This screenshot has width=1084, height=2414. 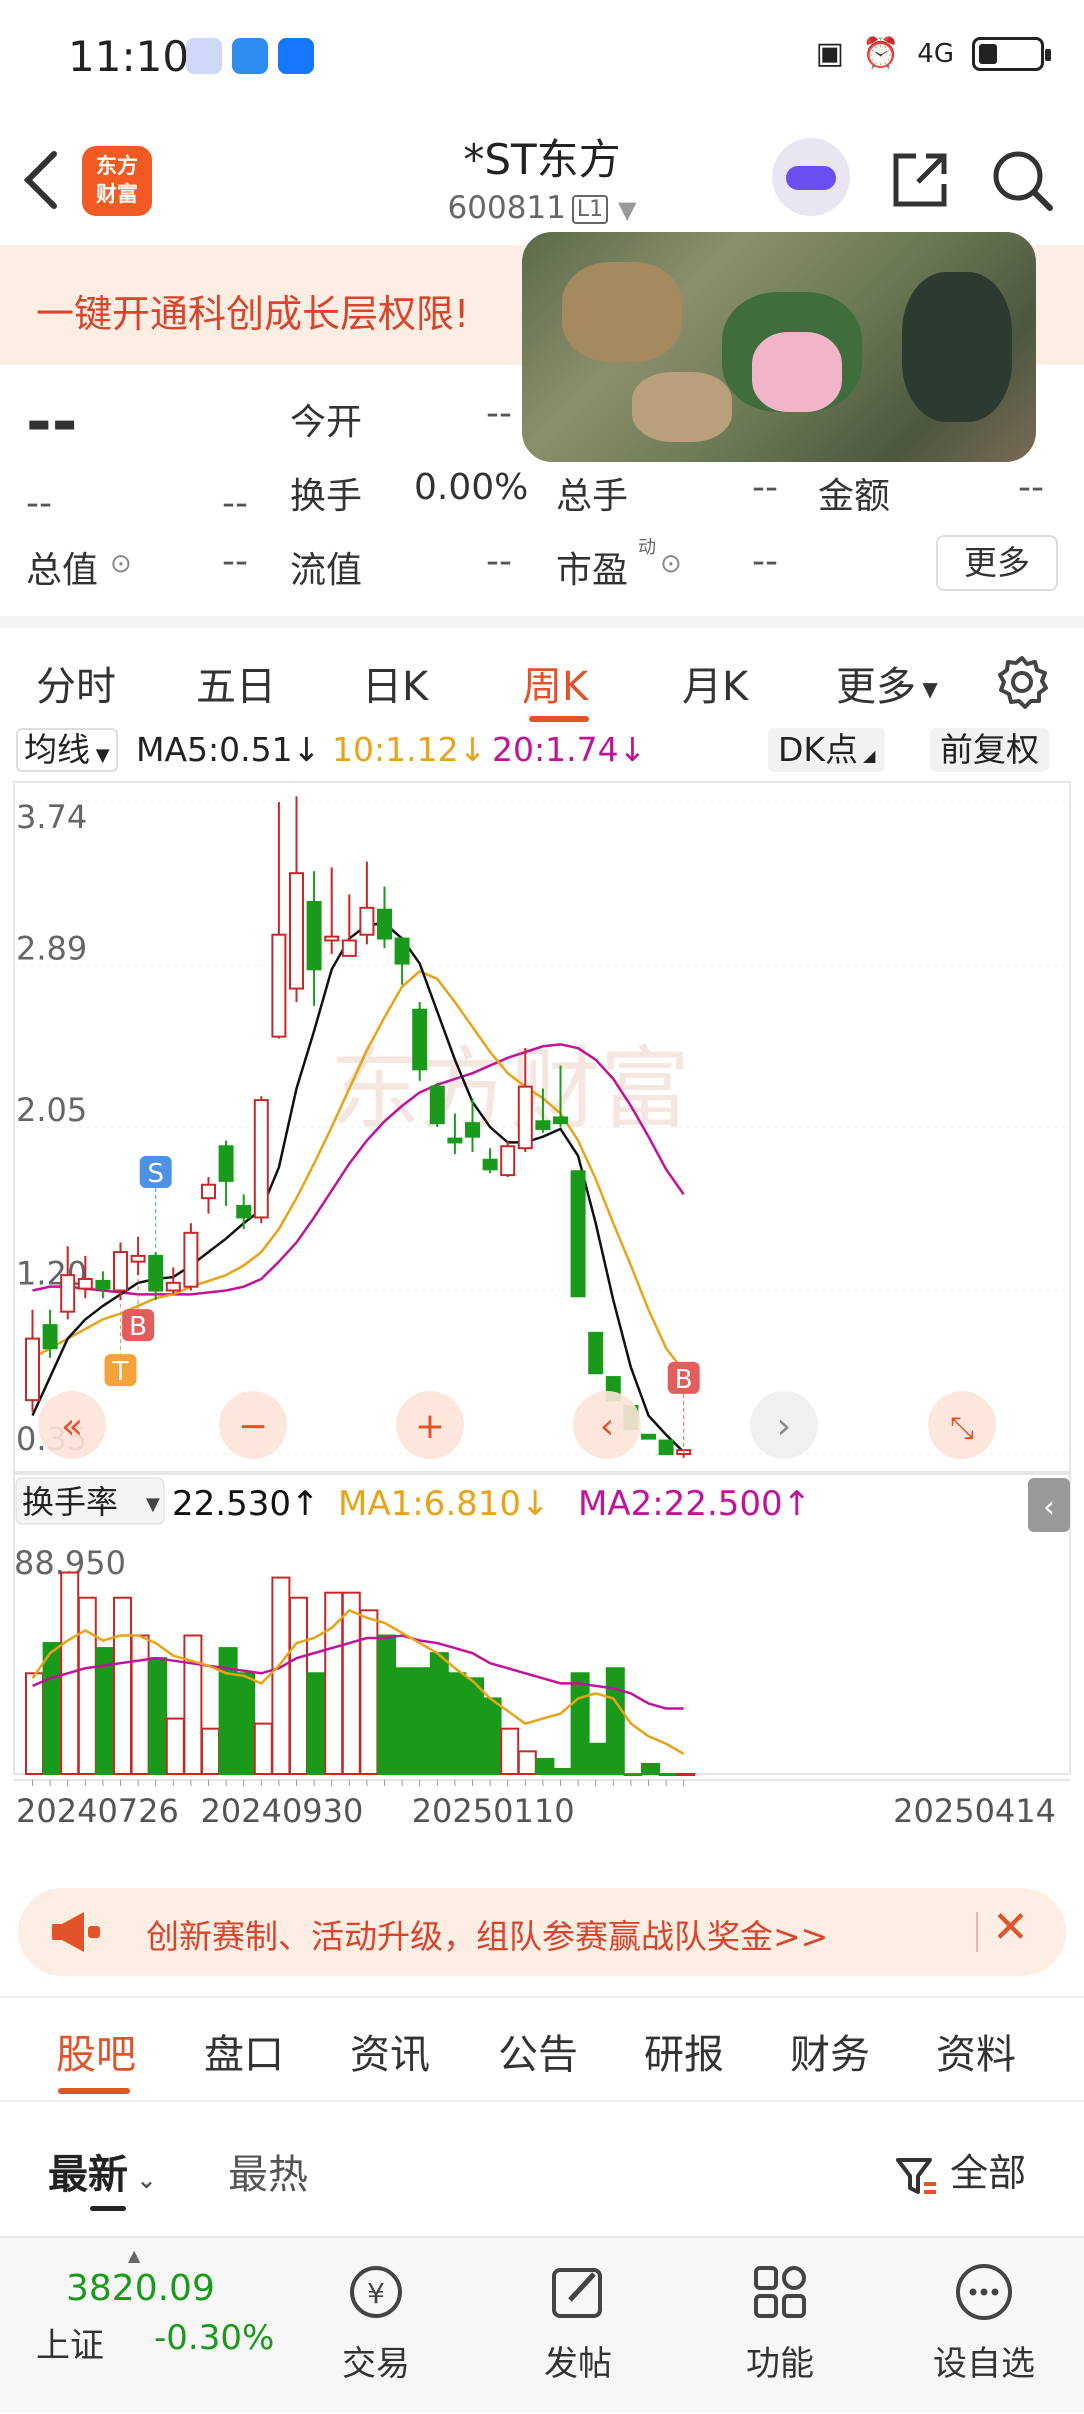 What do you see at coordinates (715, 683) in the screenshot?
I see `tab-monthly-k: 月K` at bounding box center [715, 683].